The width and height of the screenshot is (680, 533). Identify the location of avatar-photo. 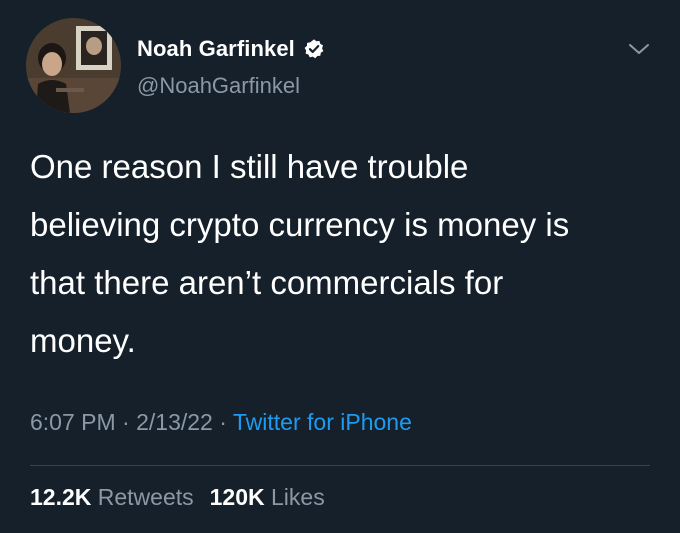
(73, 65).